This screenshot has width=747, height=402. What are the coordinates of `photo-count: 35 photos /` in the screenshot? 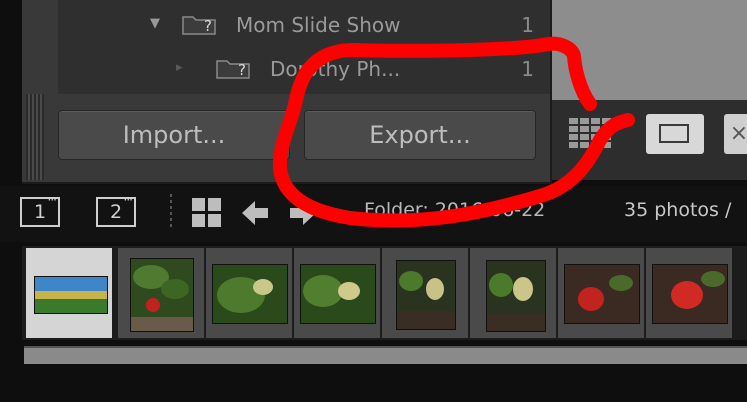 It's located at (678, 210).